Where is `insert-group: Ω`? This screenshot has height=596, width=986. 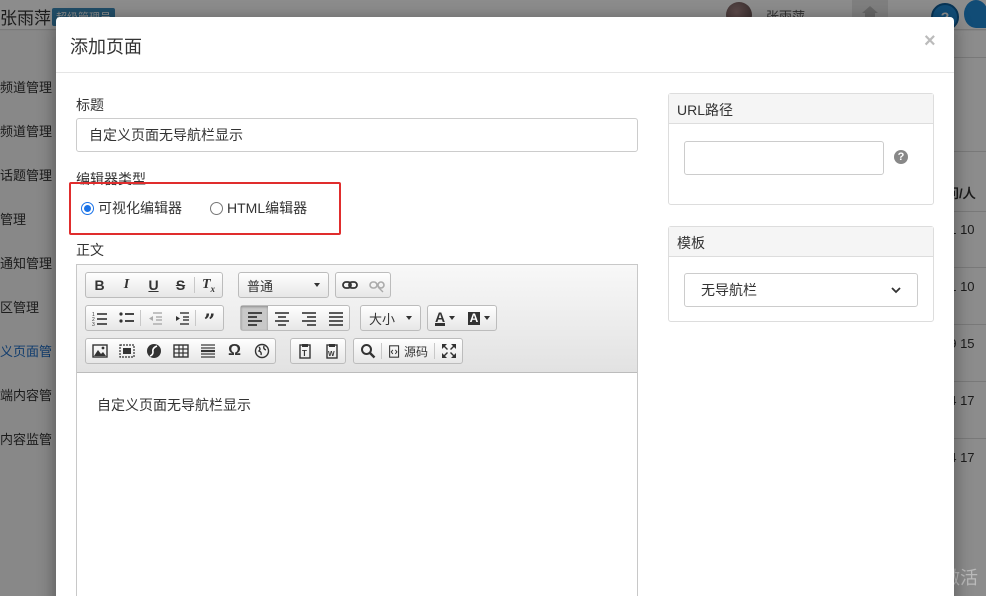
insert-group: Ω is located at coordinates (180, 351).